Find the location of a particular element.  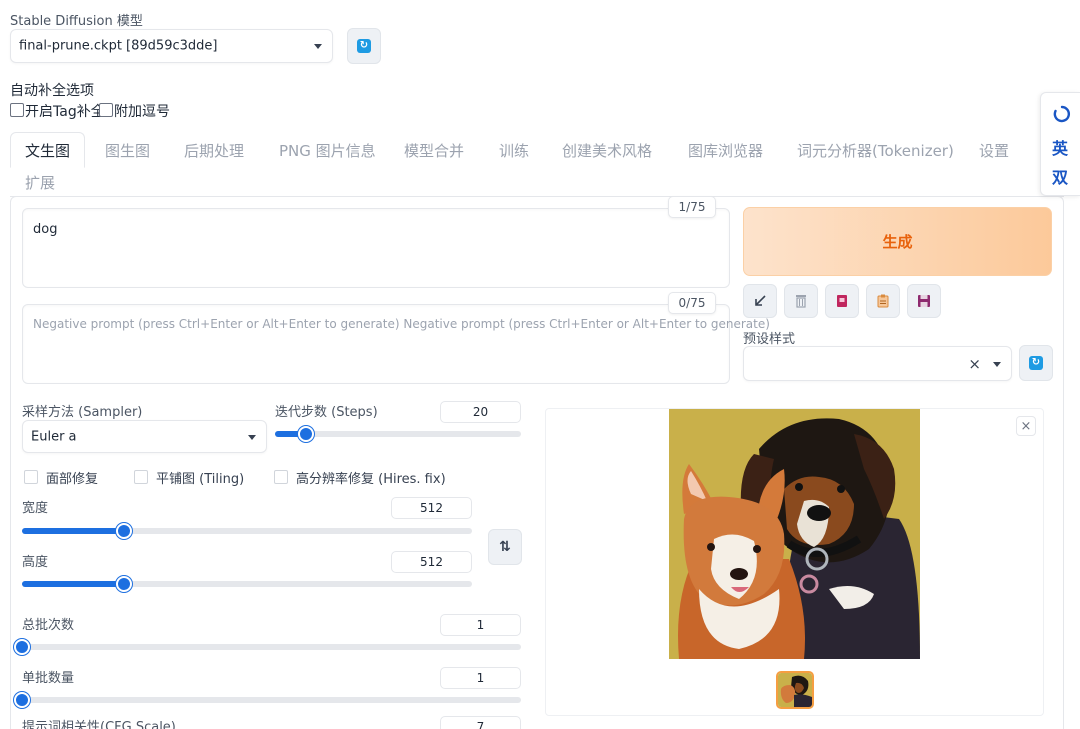

batch-size-label: 单批数量 is located at coordinates (48, 678).